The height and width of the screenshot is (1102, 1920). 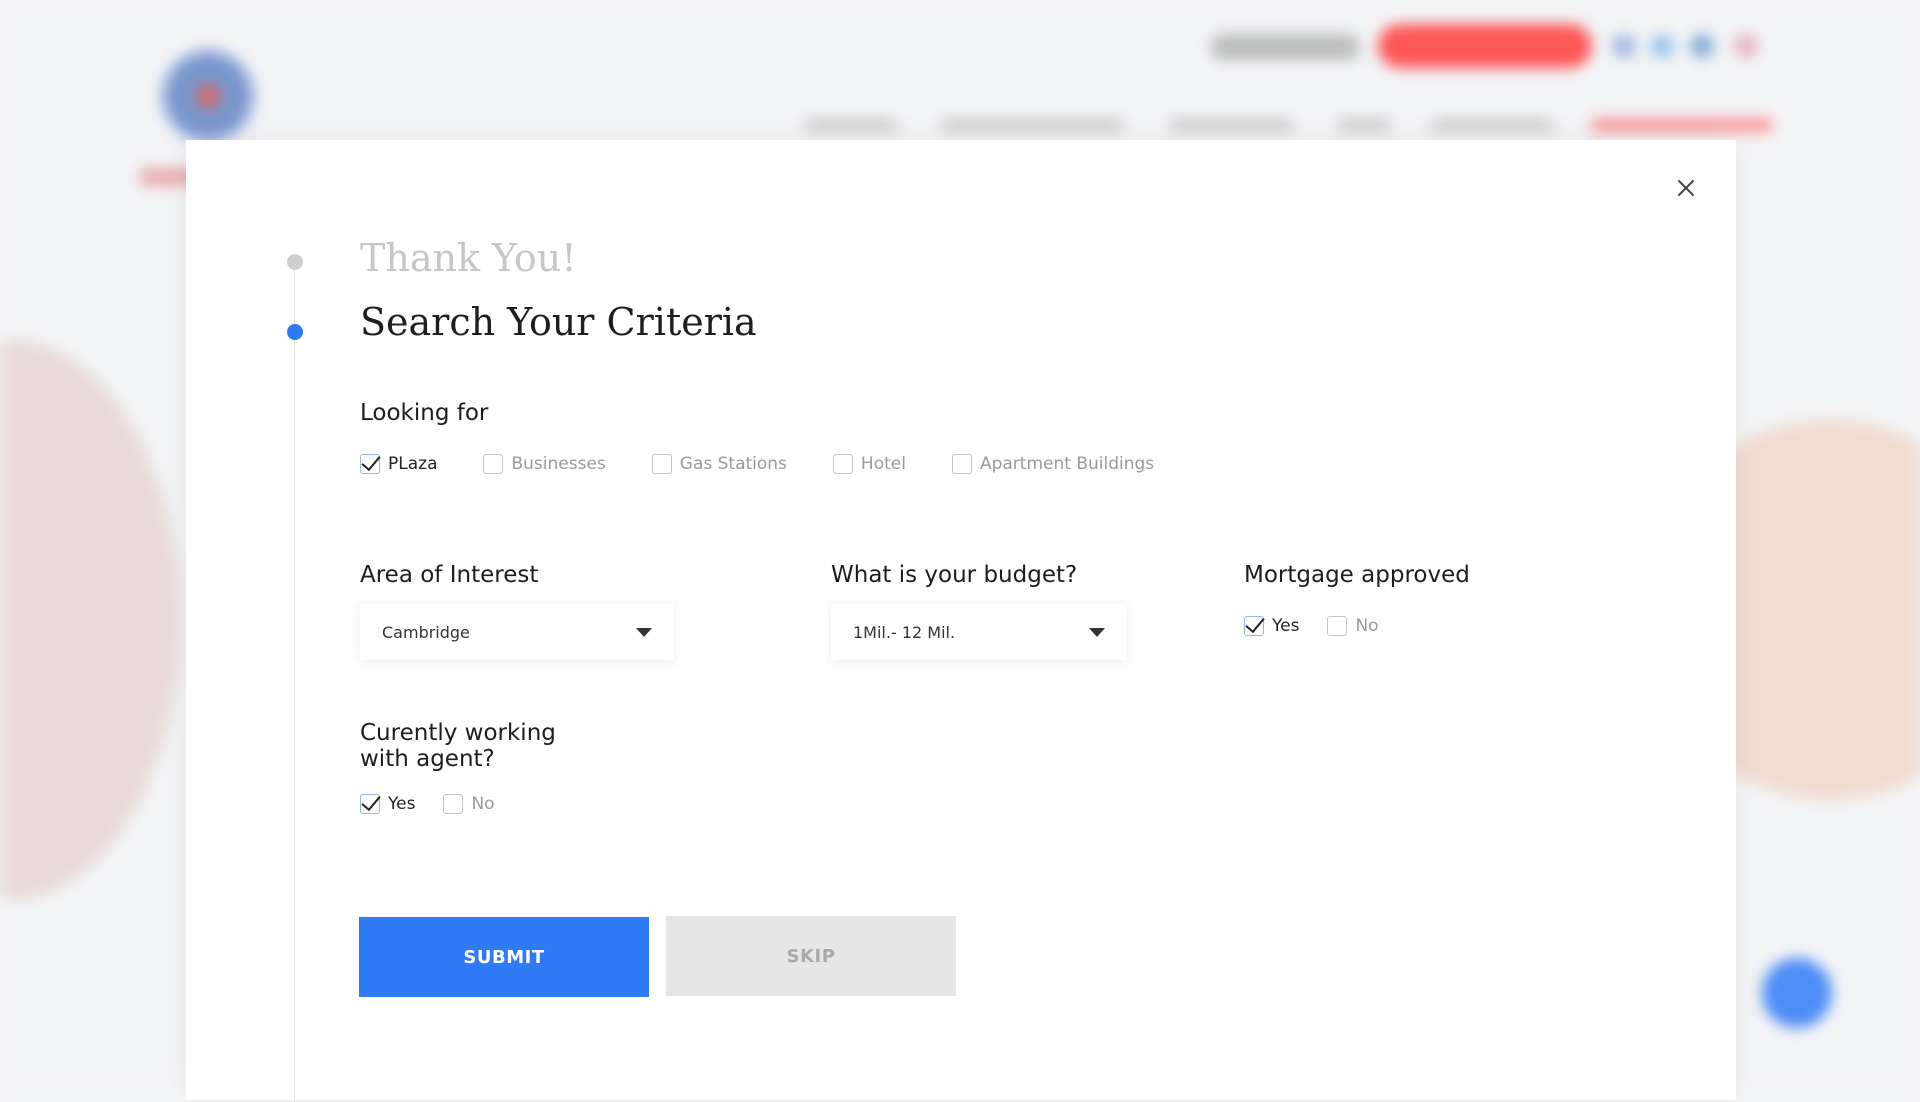 I want to click on checkbox-label: PLaza, so click(x=413, y=464).